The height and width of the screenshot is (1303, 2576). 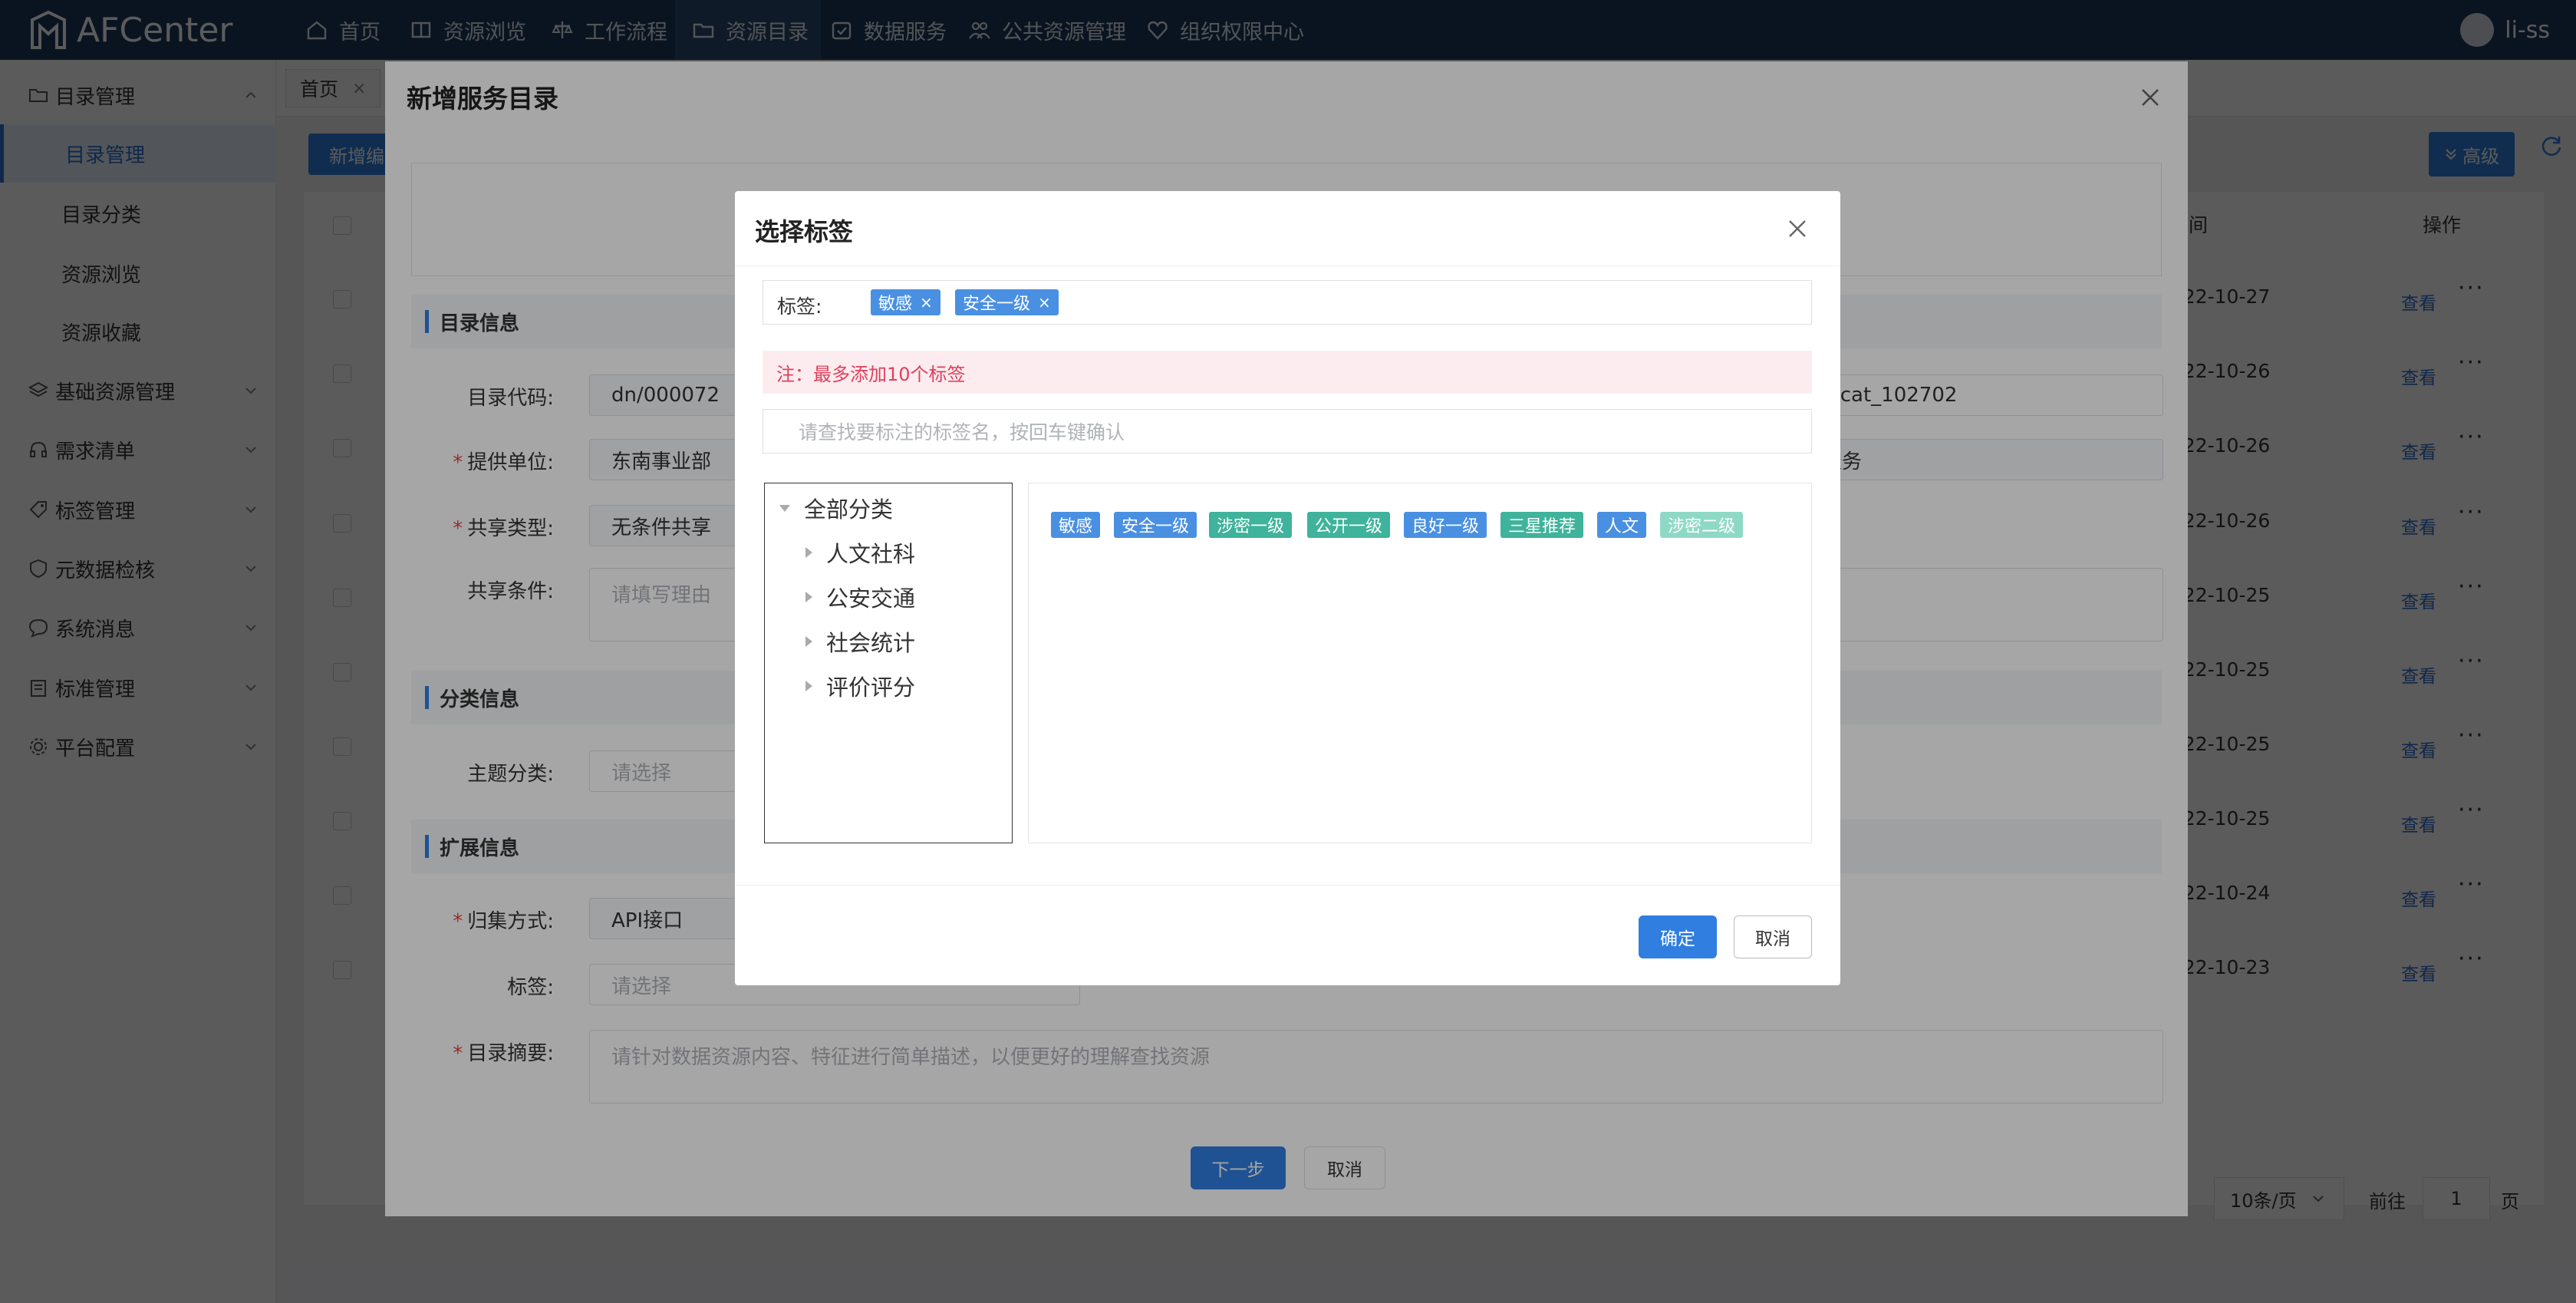 I want to click on tree-node-label: 评价评分, so click(x=871, y=688).